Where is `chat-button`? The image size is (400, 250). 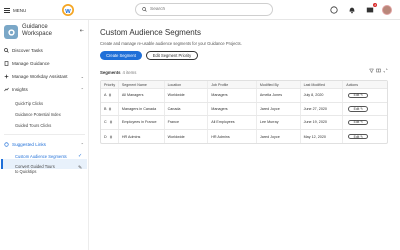
chat-button is located at coordinates (333, 9).